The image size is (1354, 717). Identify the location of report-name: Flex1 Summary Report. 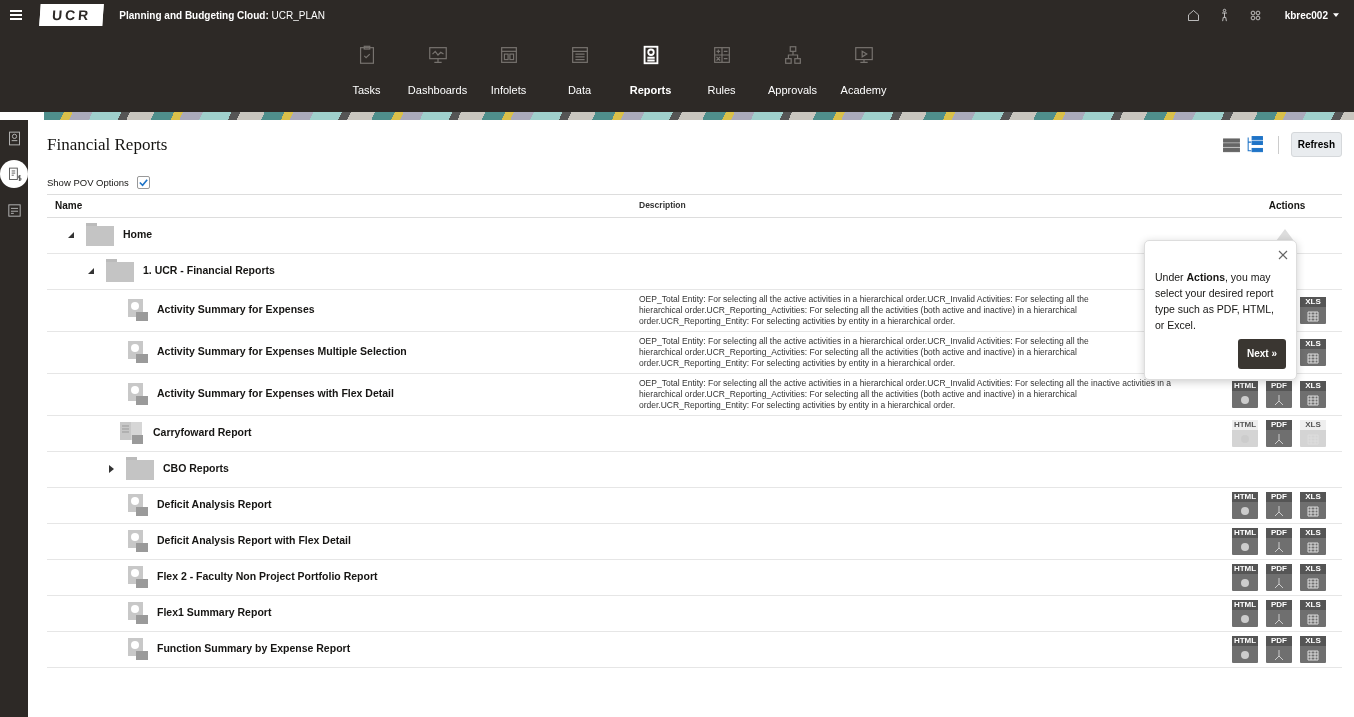
(214, 613).